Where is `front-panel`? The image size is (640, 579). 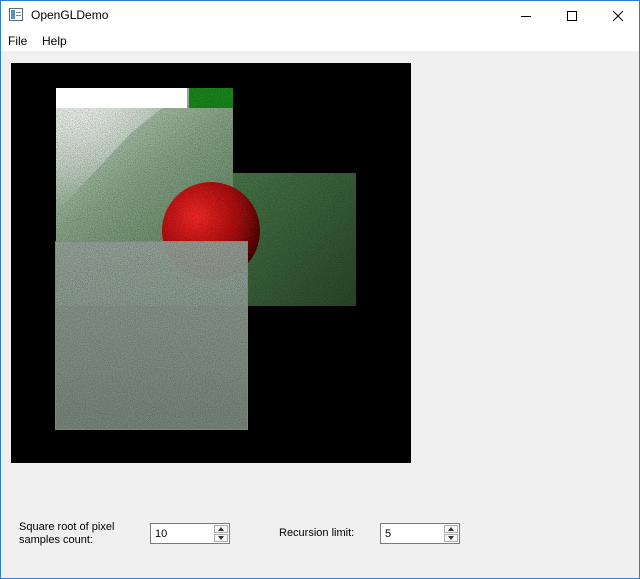 front-panel is located at coordinates (151, 335).